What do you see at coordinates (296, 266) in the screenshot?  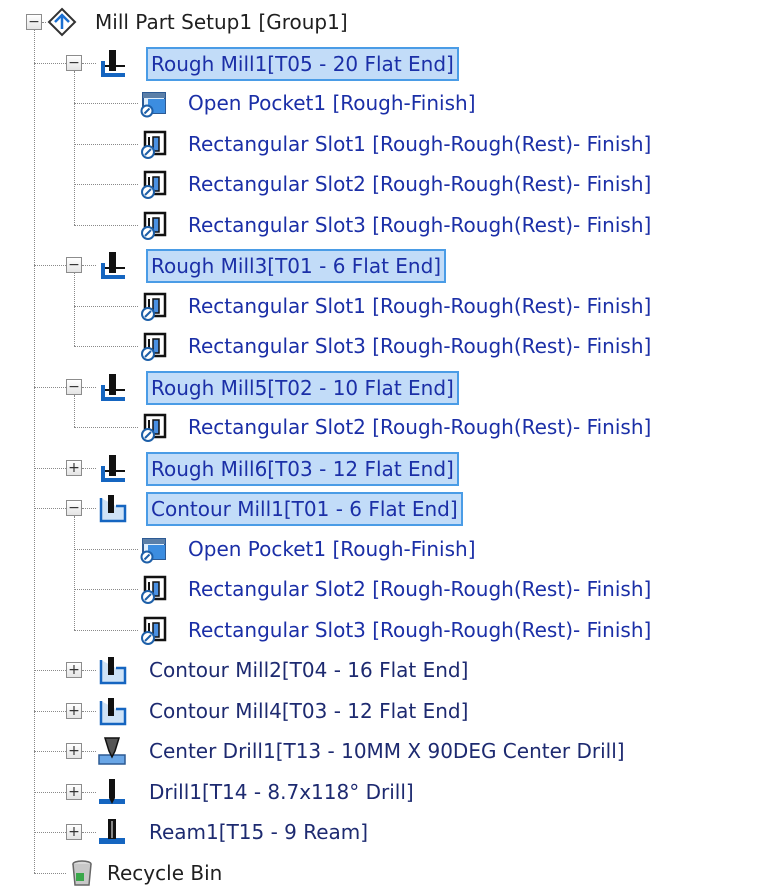 I see `tree-node-operation: Rough Mill3[T01 - 6 Flat End]` at bounding box center [296, 266].